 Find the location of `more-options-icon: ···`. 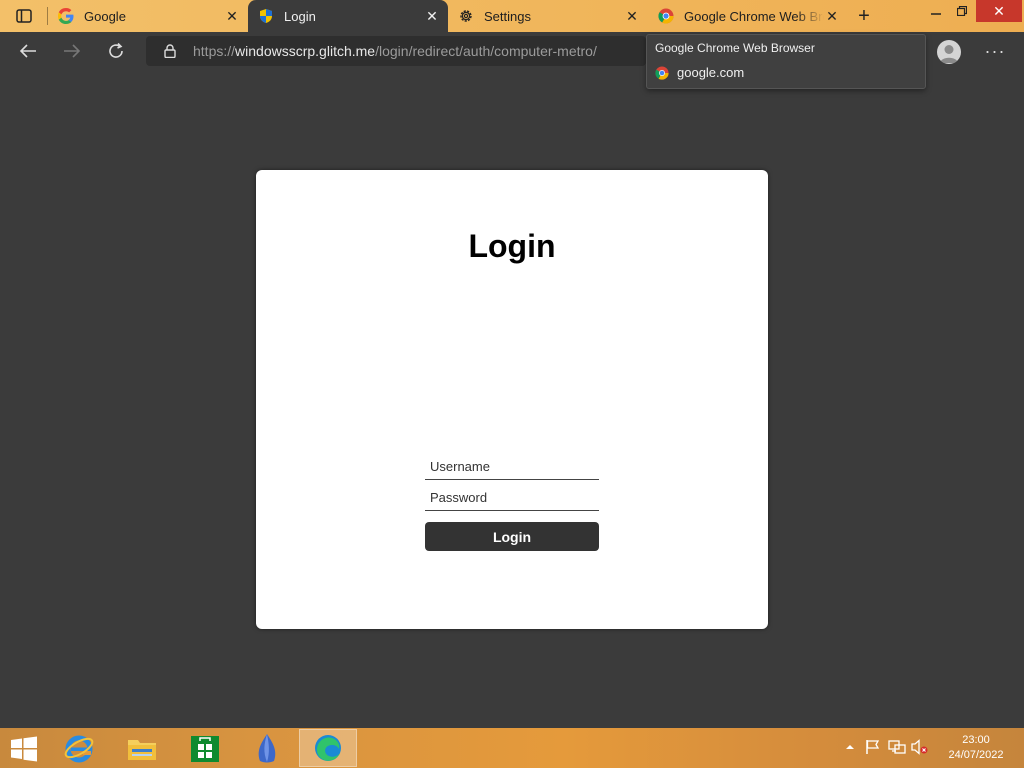

more-options-icon: ··· is located at coordinates (995, 51).